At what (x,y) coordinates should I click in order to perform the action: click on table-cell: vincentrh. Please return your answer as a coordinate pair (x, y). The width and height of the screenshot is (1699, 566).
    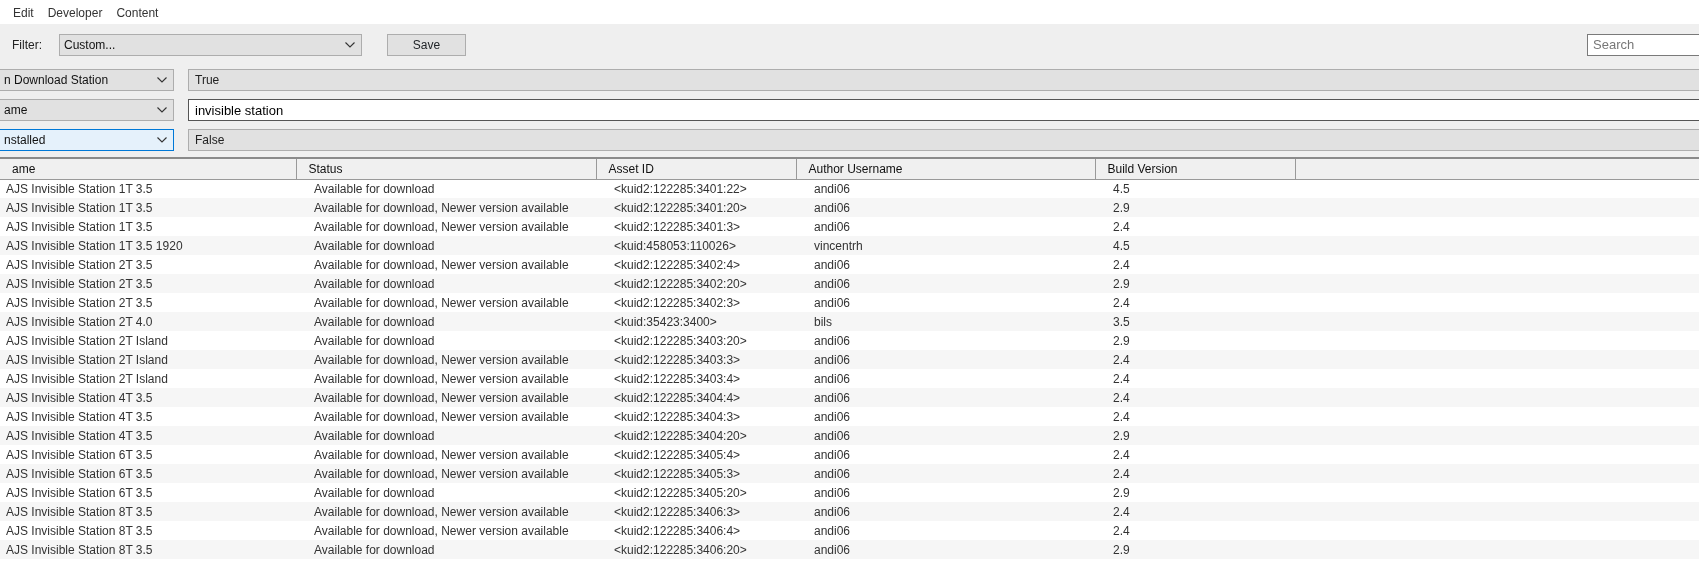
    Looking at the image, I should click on (945, 245).